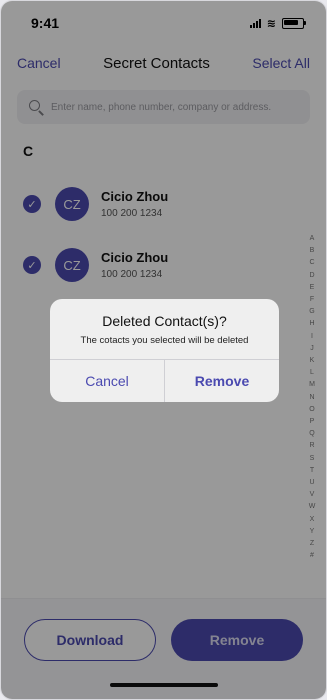 The height and width of the screenshot is (700, 327). I want to click on dialog-cancel-button: Cancel, so click(107, 381).